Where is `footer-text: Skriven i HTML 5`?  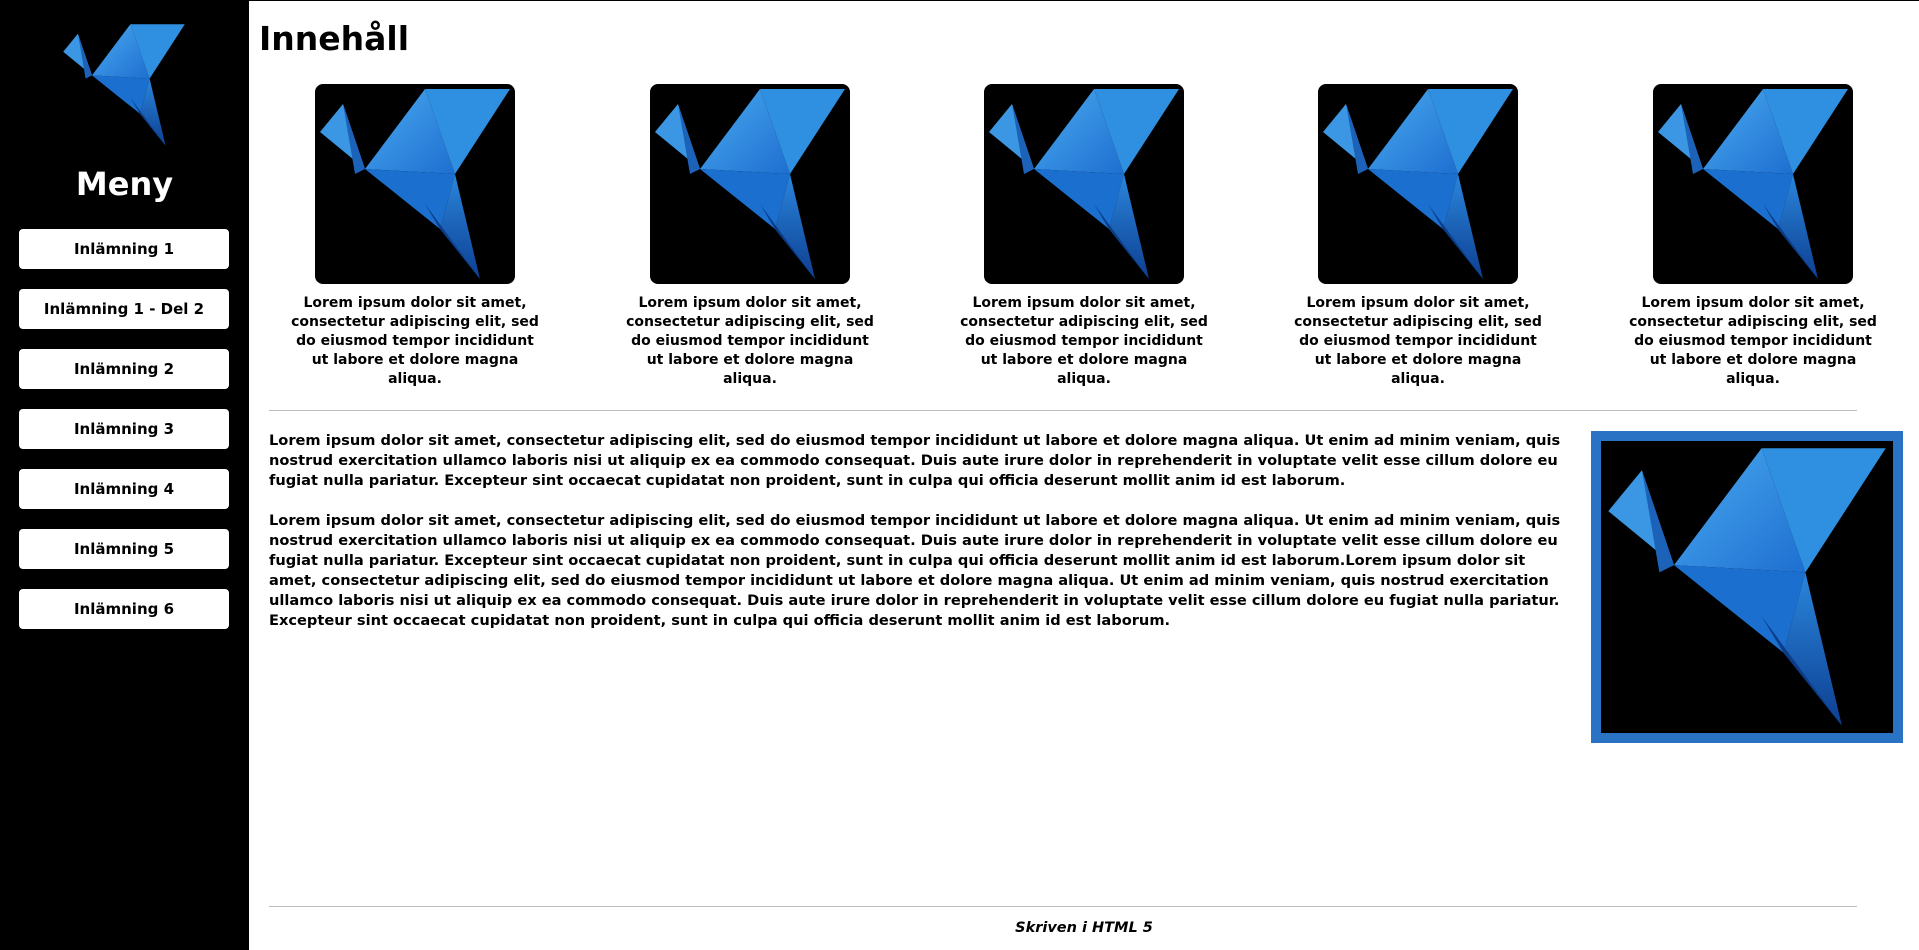
footer-text: Skriven i HTML 5 is located at coordinates (1084, 928).